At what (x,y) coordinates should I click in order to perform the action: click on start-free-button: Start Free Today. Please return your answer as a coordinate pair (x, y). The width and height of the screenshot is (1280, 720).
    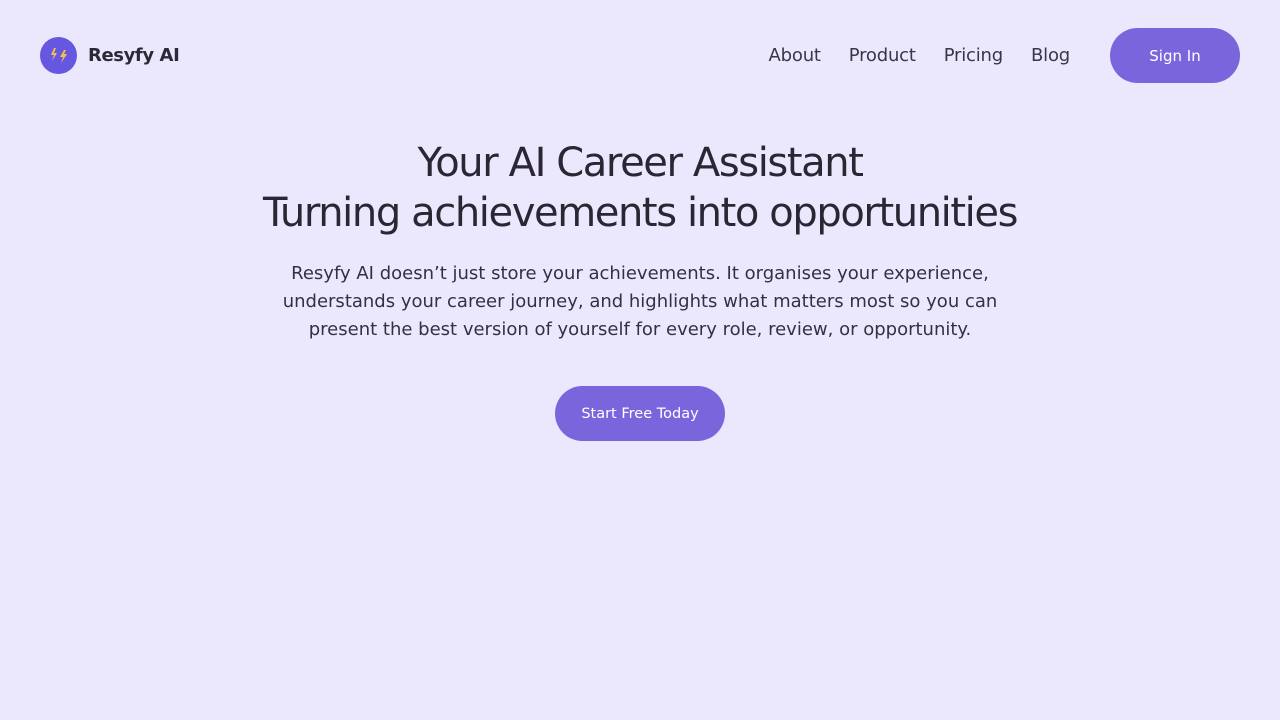
    Looking at the image, I should click on (640, 413).